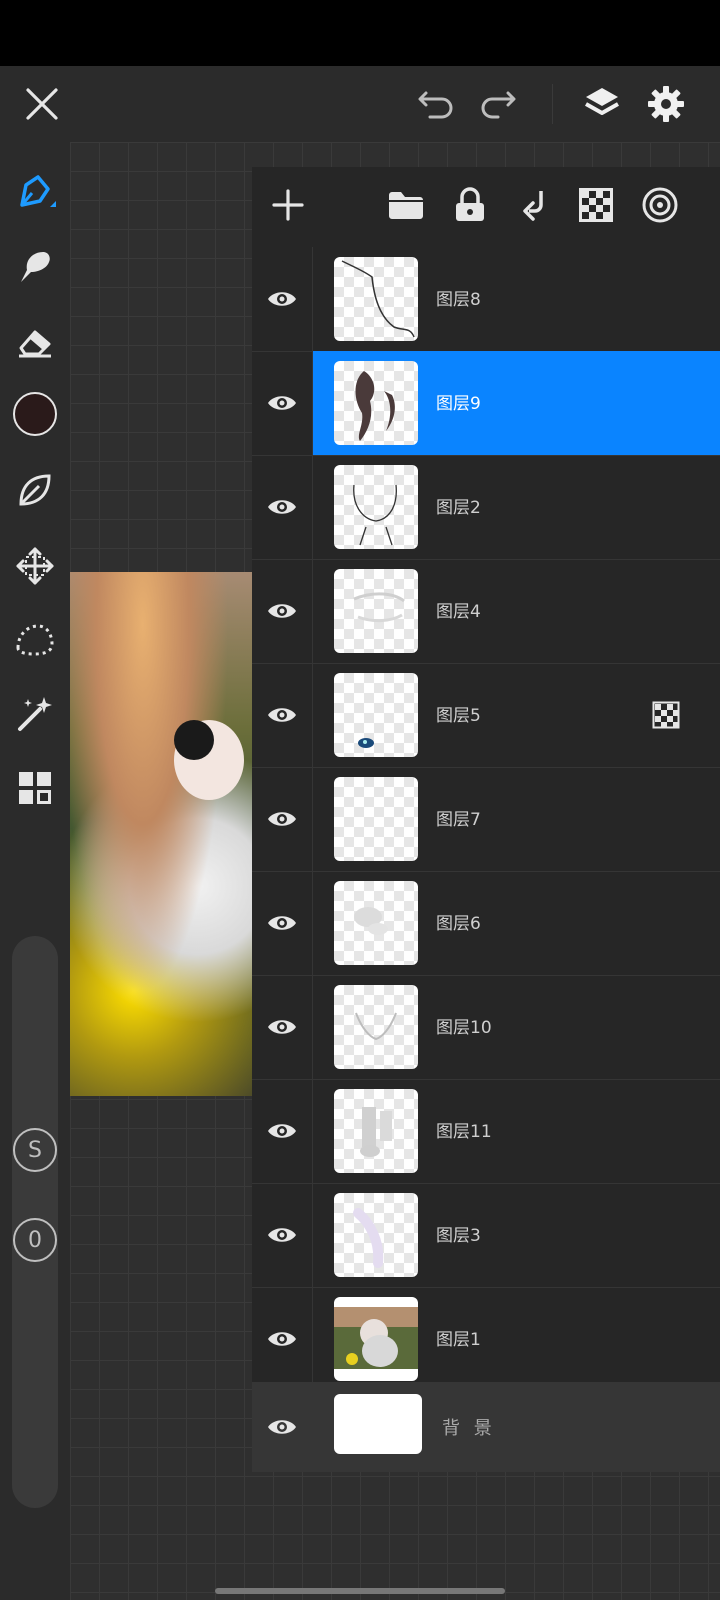 This screenshot has width=720, height=1600. Describe the element at coordinates (602, 104) in the screenshot. I see `layers-icon` at that location.